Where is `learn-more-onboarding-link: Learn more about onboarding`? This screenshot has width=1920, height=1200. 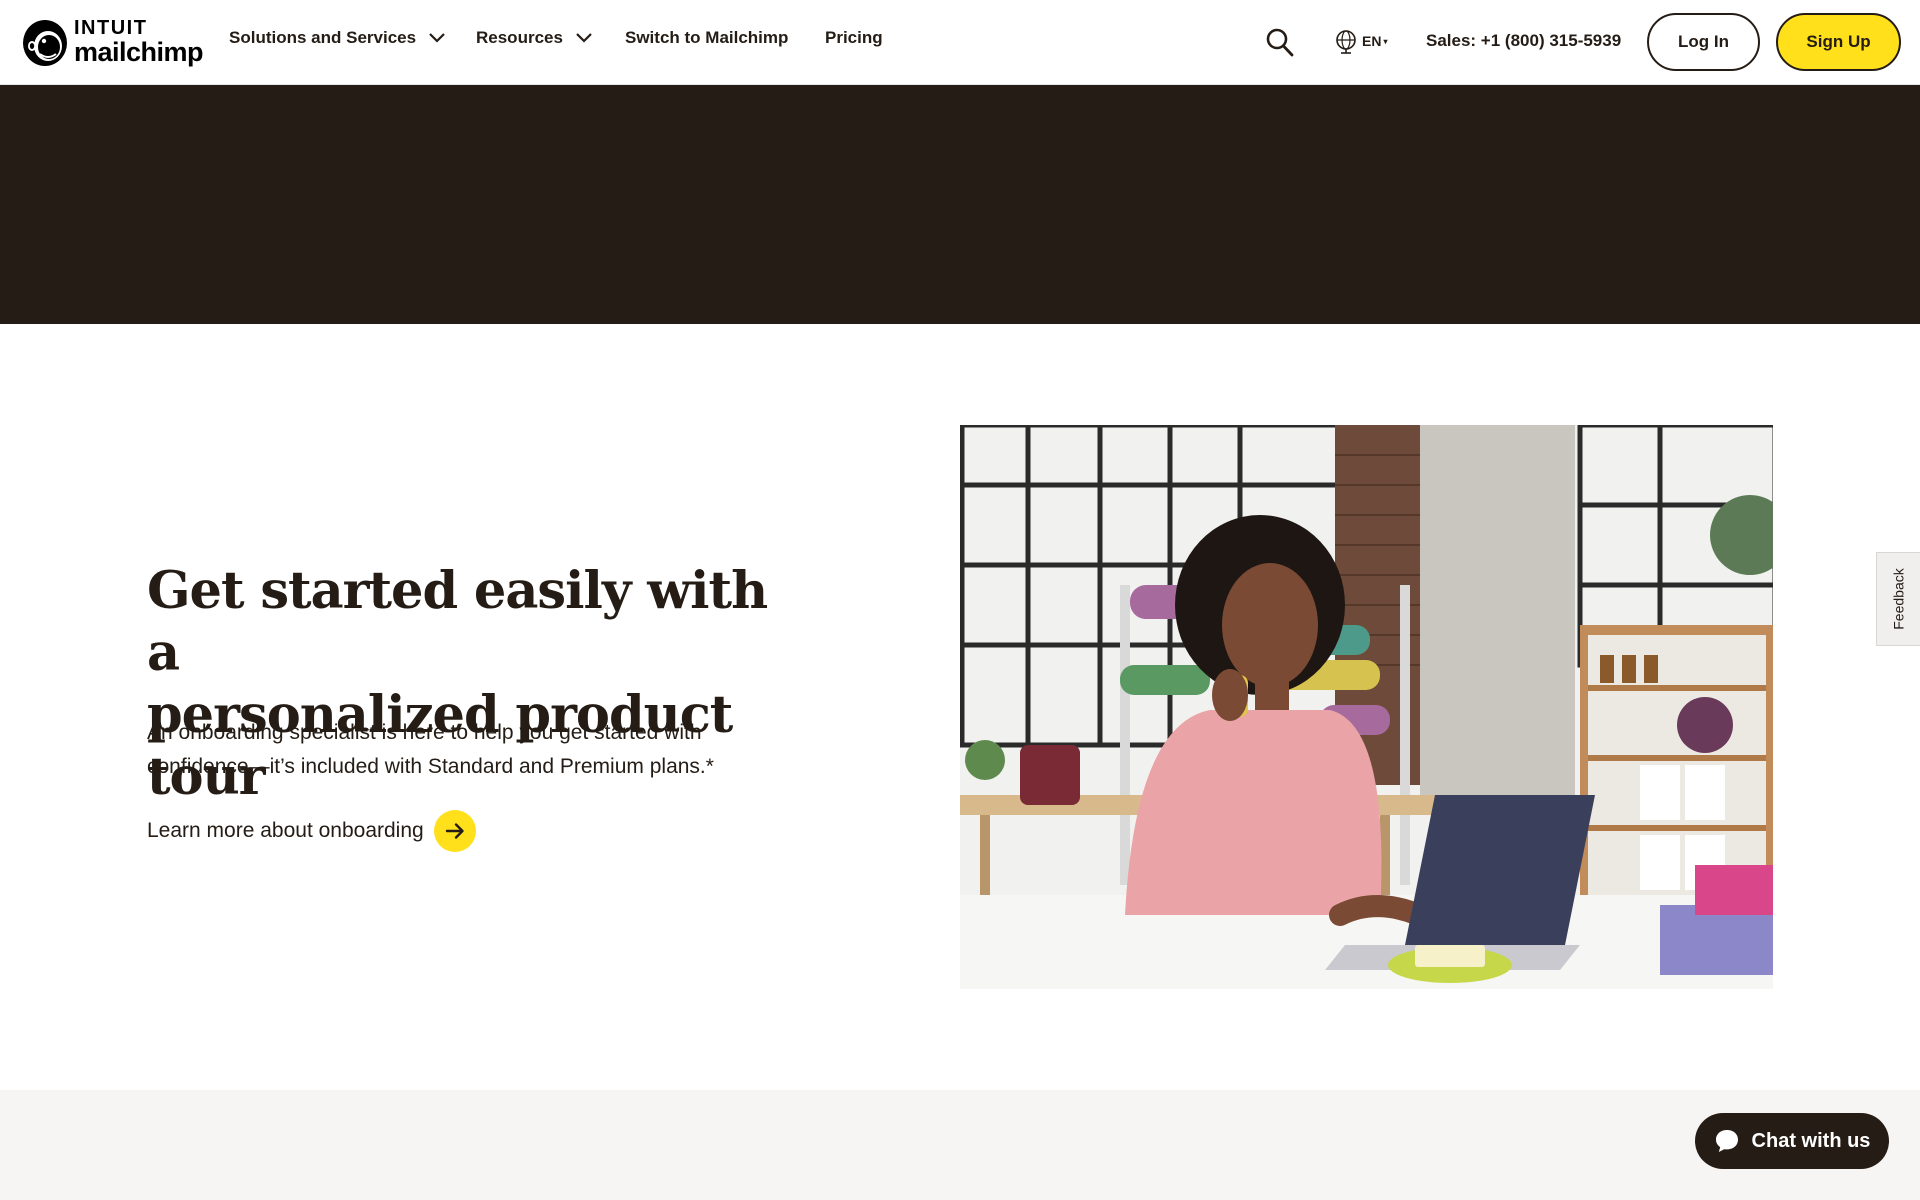
learn-more-onboarding-link: Learn more about onboarding is located at coordinates (311, 831).